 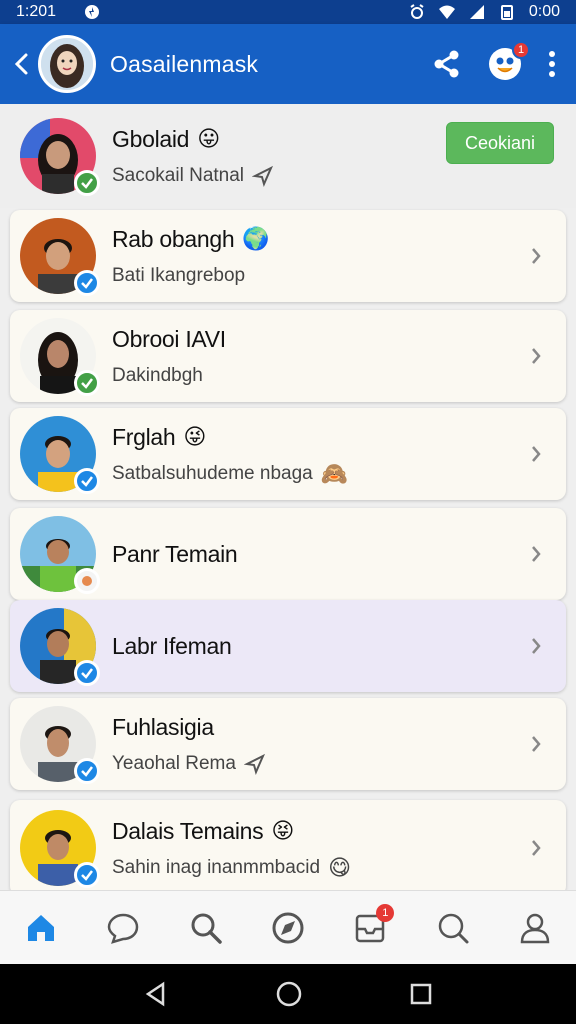 I want to click on subtitle-text: Satbalsuhudeme nbaga, so click(x=212, y=473).